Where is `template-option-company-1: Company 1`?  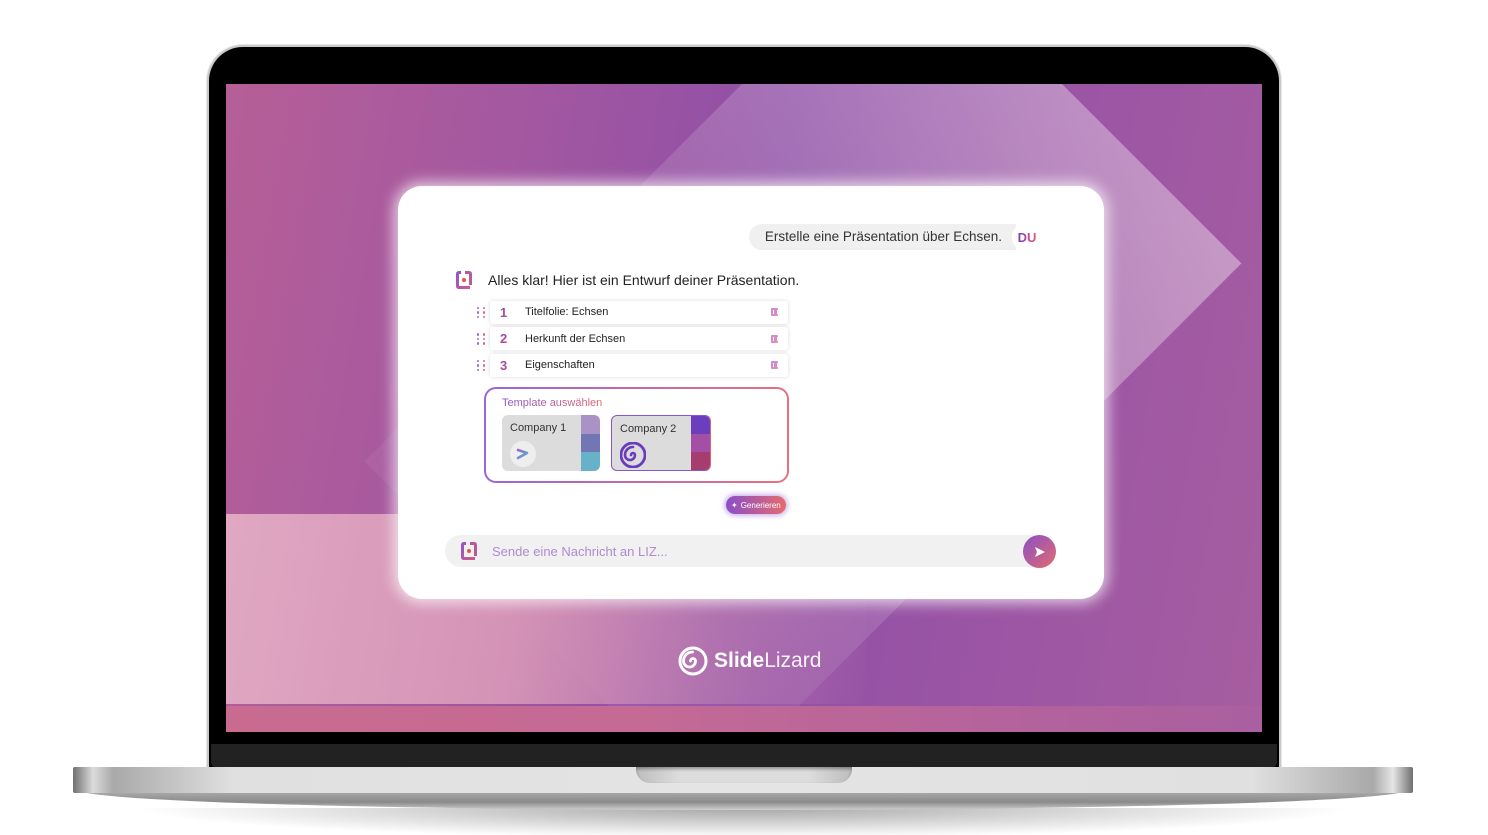
template-option-company-1: Company 1 is located at coordinates (551, 443).